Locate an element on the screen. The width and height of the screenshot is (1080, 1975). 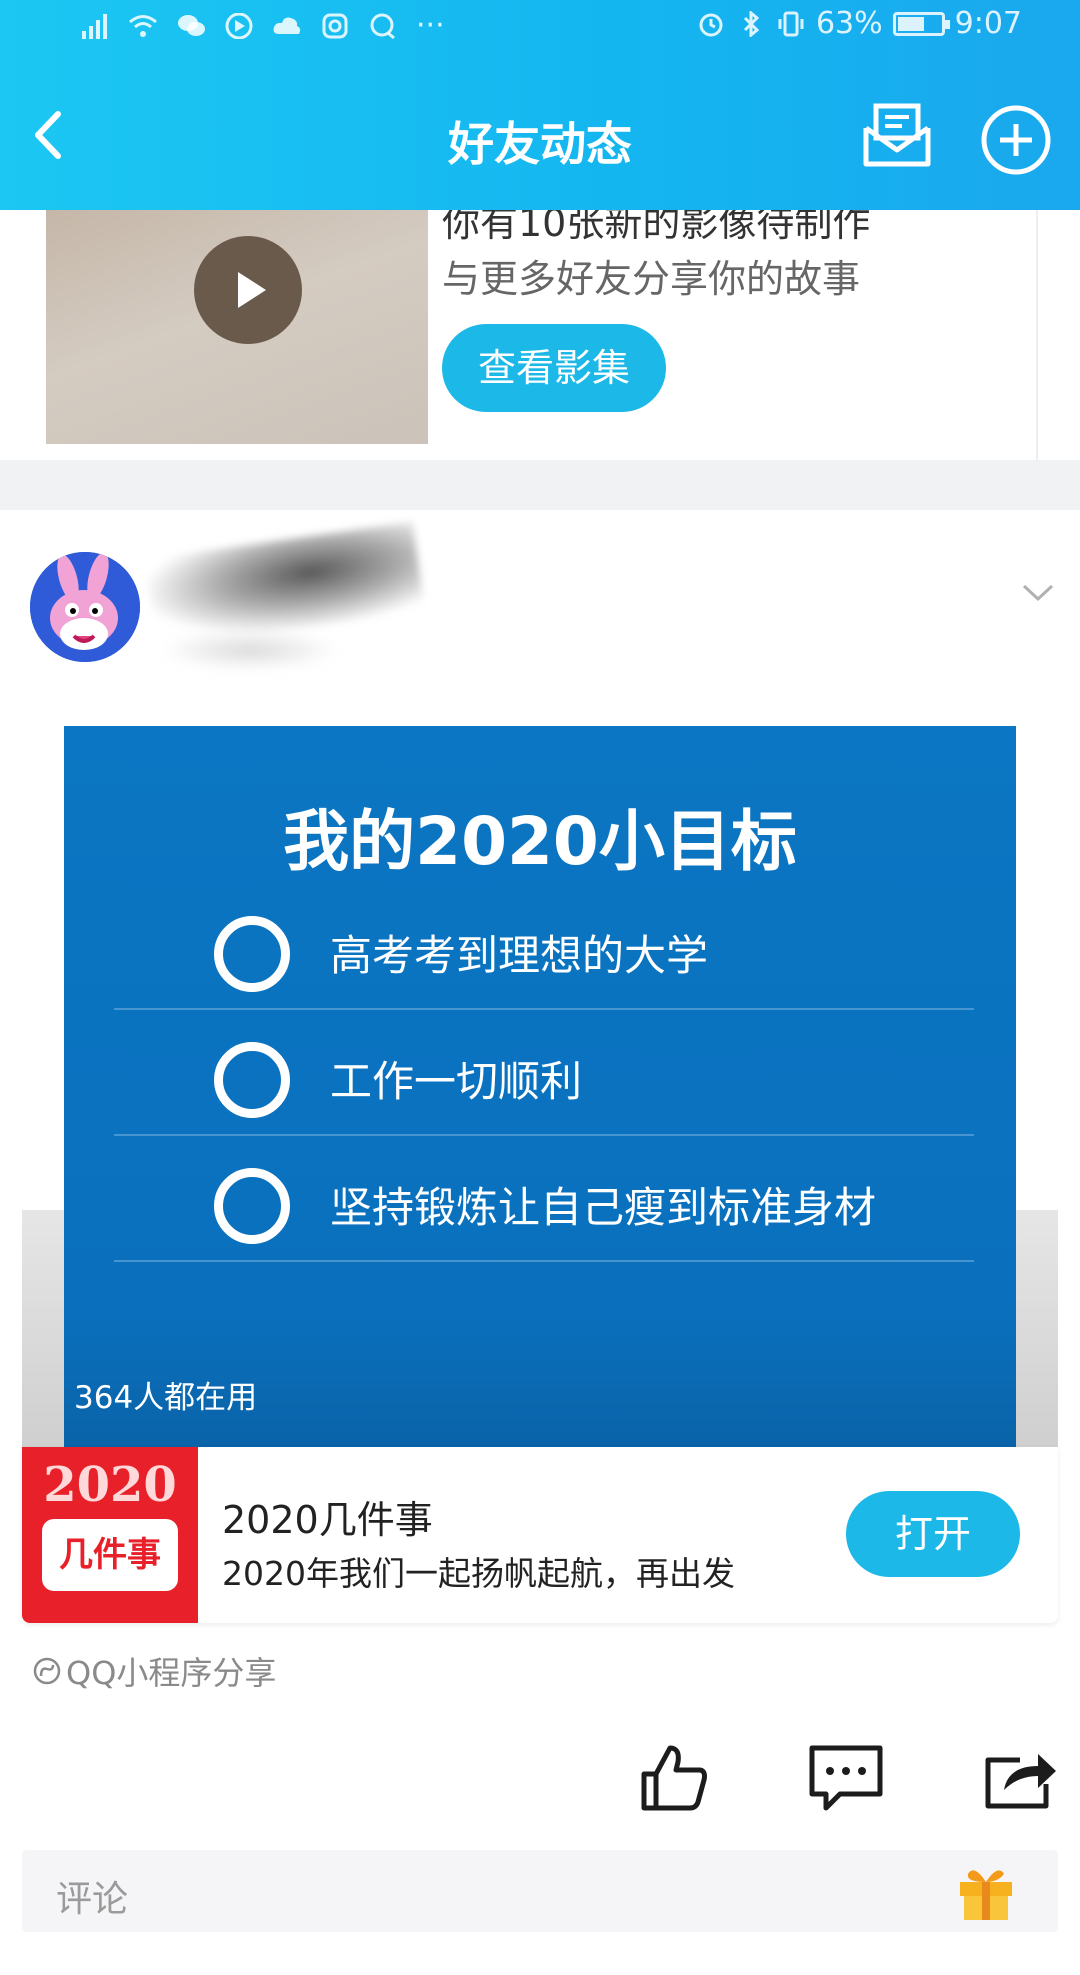
plus-icon is located at coordinates (1016, 140).